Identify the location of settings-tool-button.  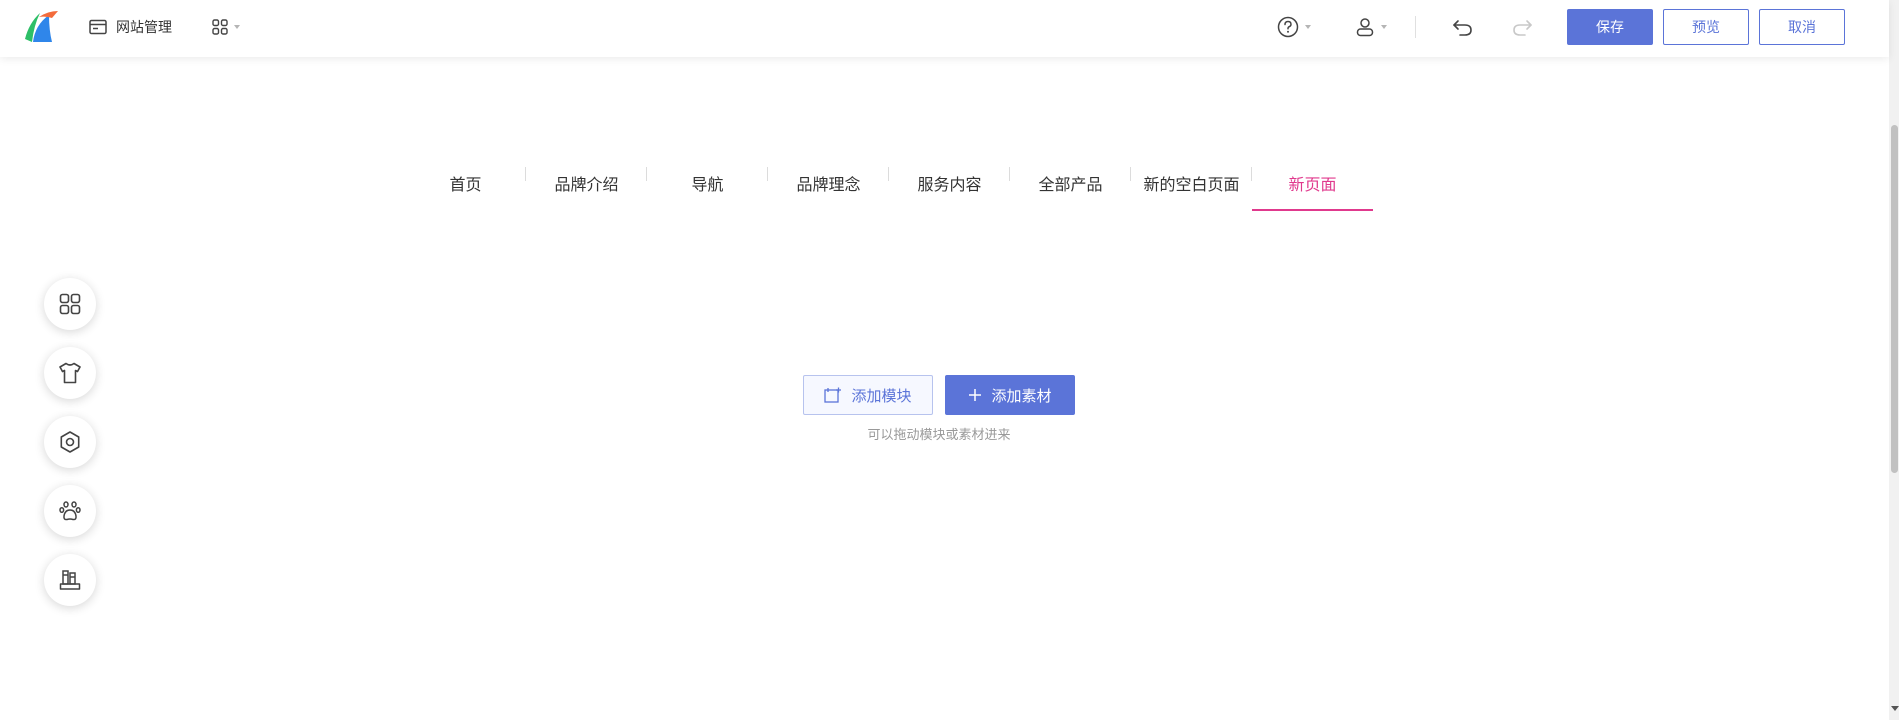
(70, 442).